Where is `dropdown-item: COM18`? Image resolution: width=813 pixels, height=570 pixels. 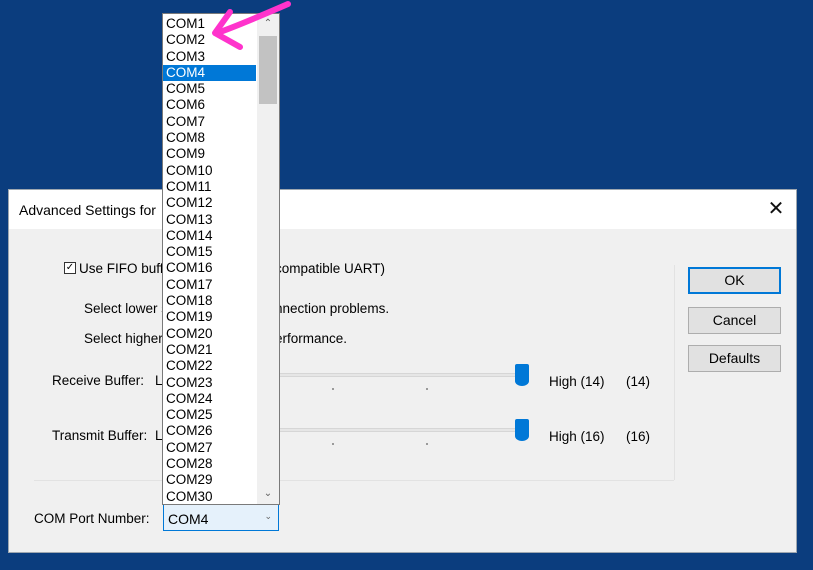
dropdown-item: COM18 is located at coordinates (209, 301).